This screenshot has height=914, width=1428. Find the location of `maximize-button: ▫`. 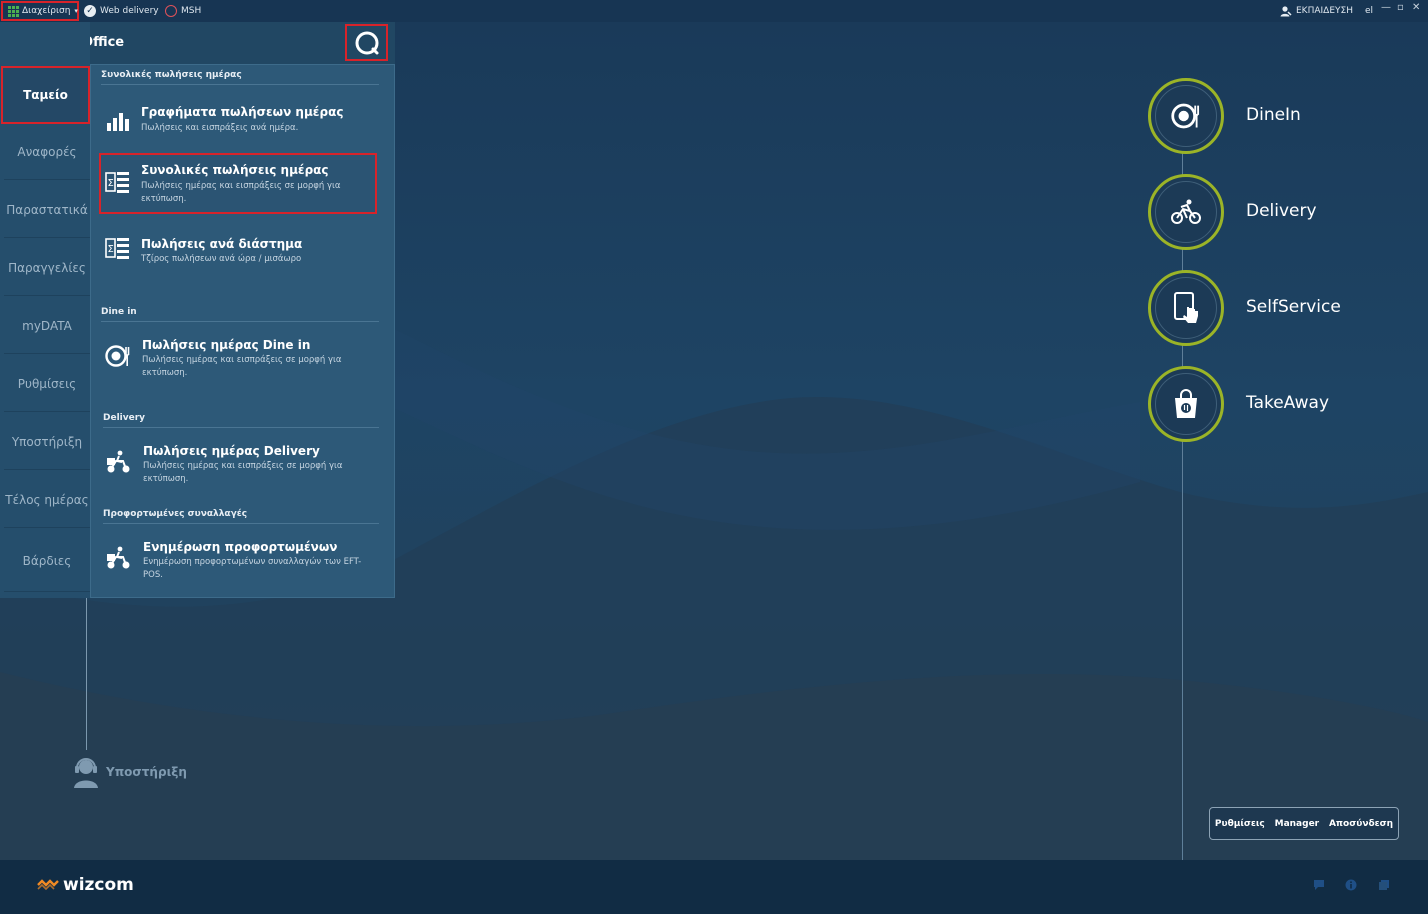

maximize-button: ▫ is located at coordinates (1400, 7).